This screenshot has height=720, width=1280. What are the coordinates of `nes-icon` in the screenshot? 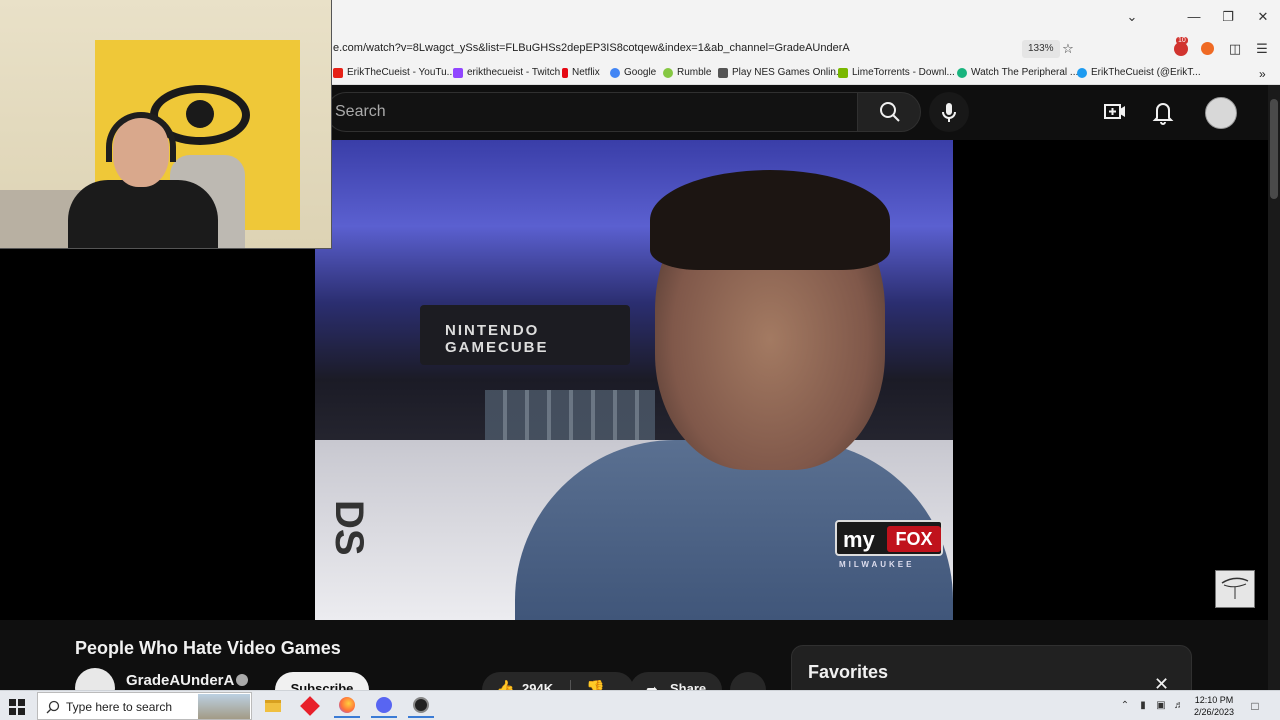 It's located at (723, 72).